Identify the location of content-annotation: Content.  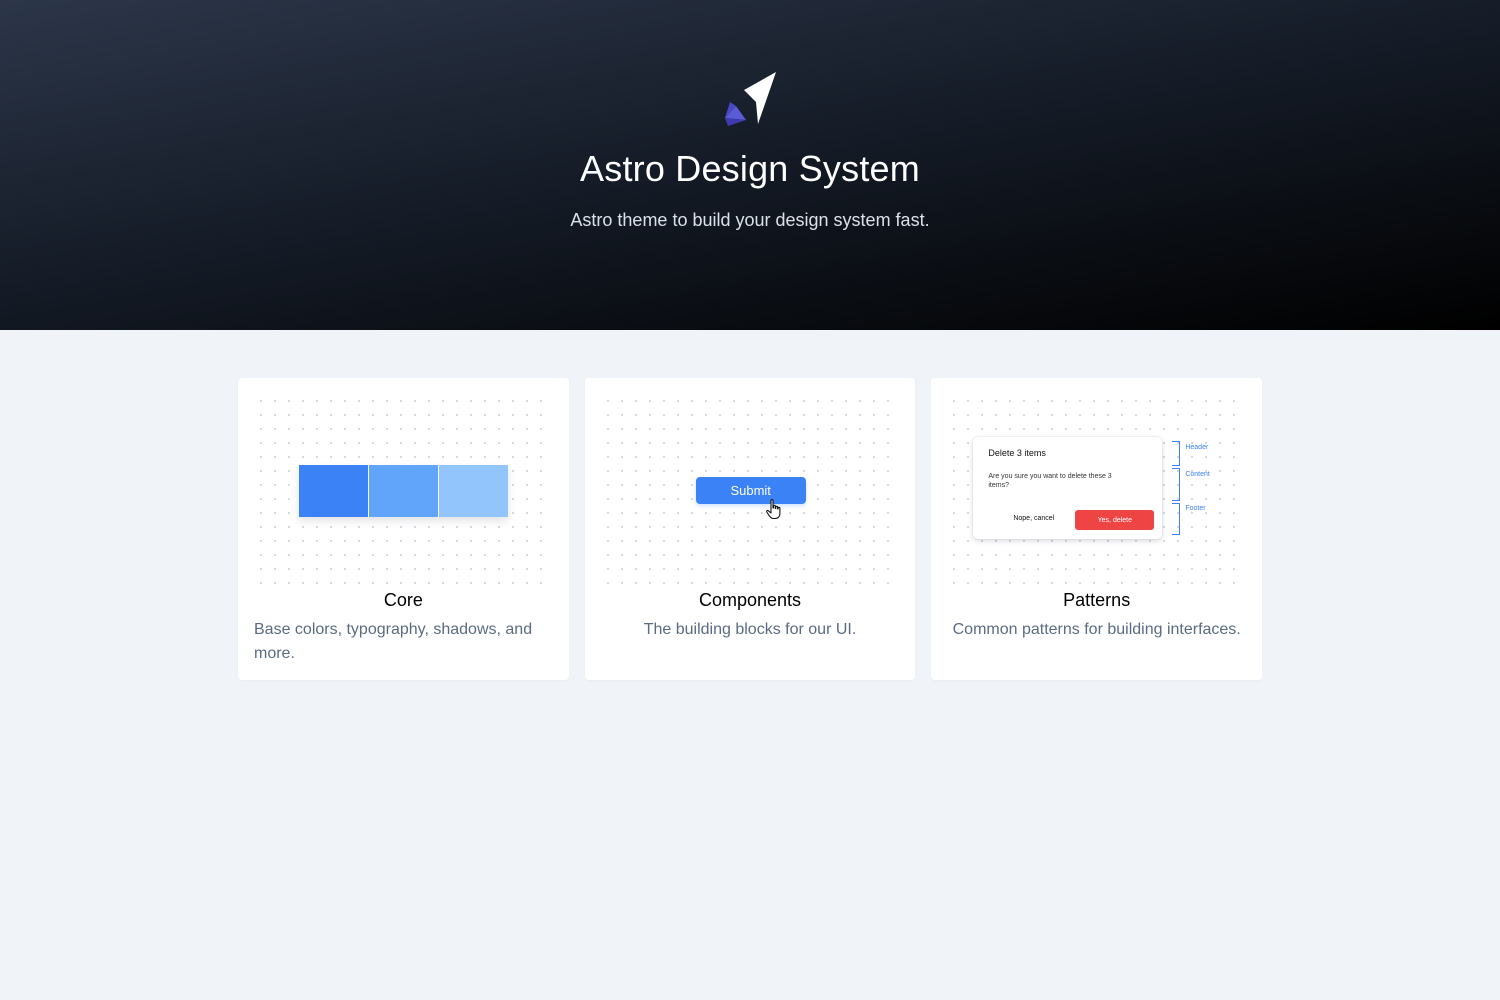
(1197, 474).